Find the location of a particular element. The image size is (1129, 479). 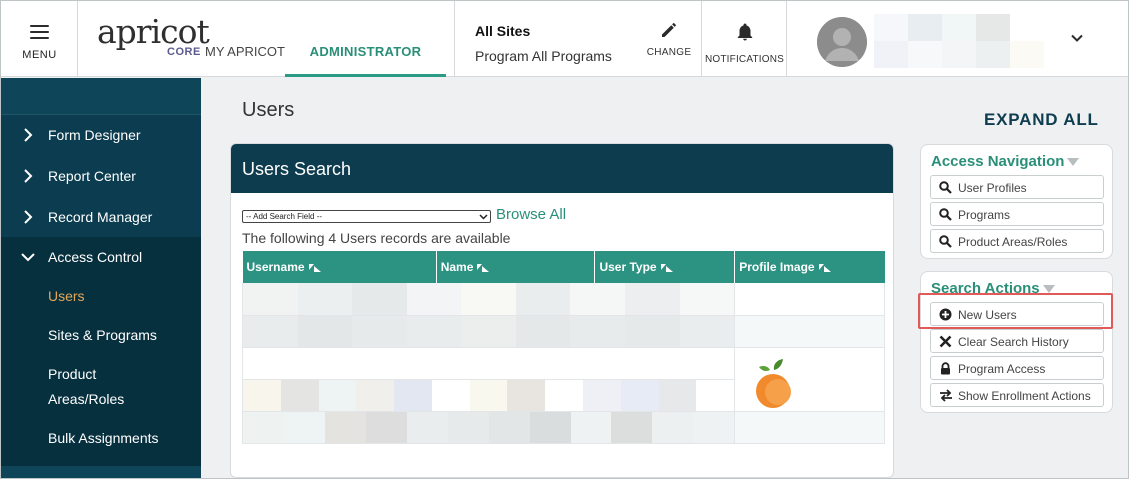

sidebar-top is located at coordinates (101, 96).